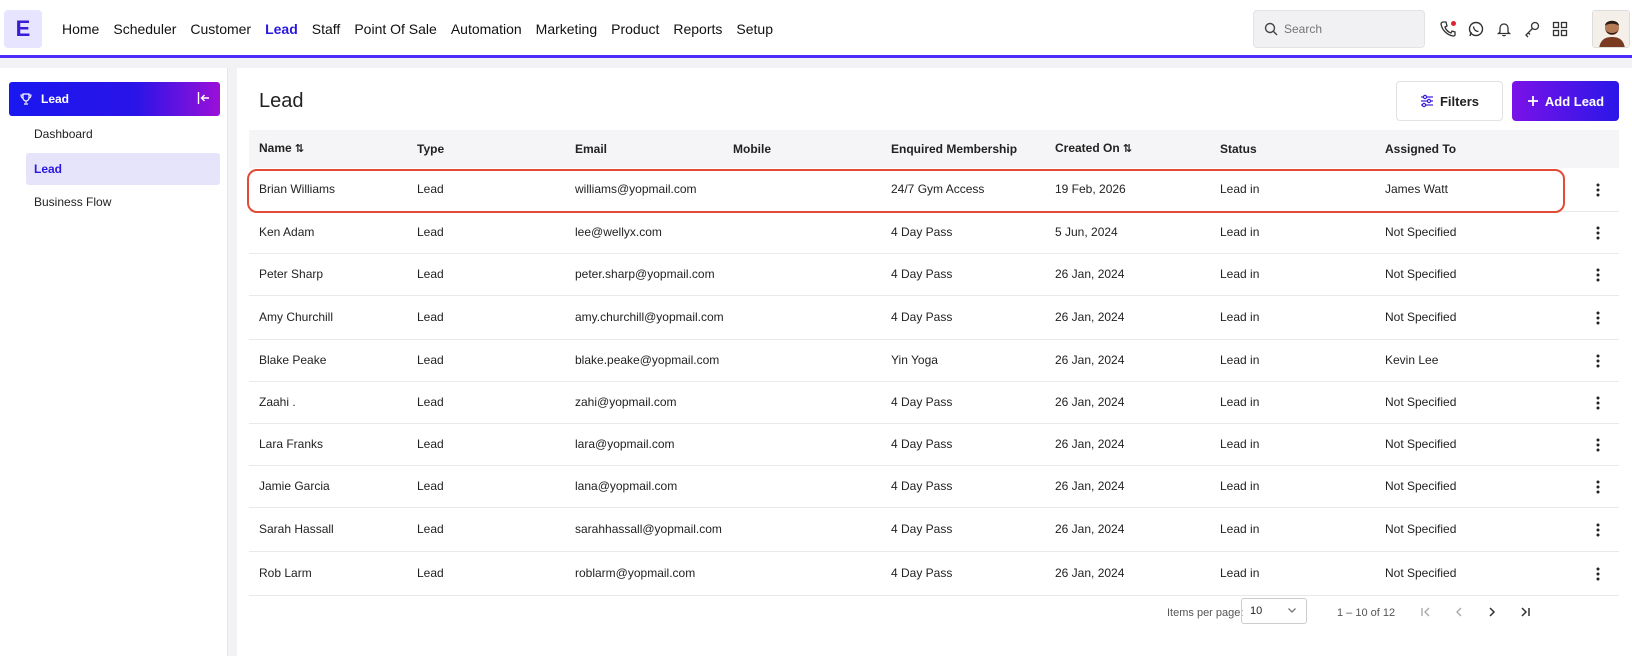  Describe the element at coordinates (294, 486) in the screenshot. I see `cell-name: Jamie Garcia` at that location.